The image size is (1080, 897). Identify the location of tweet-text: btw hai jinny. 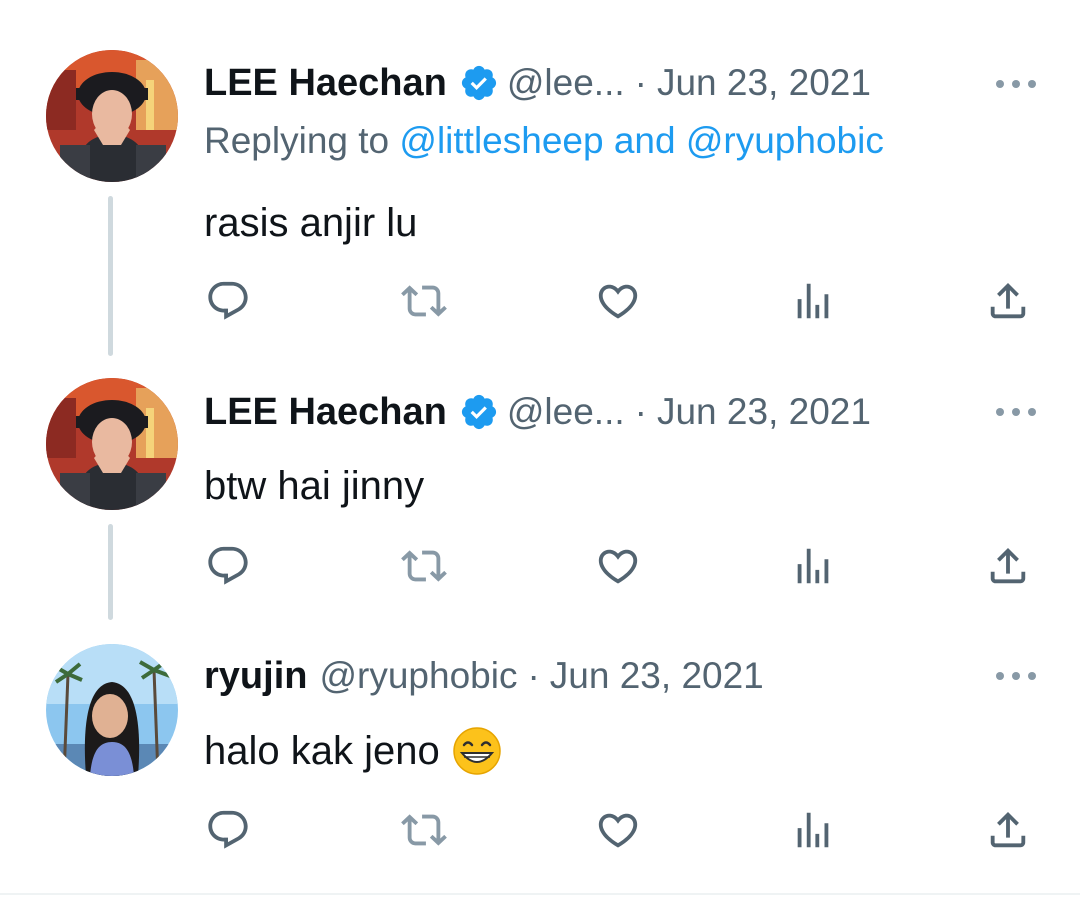
(314, 485).